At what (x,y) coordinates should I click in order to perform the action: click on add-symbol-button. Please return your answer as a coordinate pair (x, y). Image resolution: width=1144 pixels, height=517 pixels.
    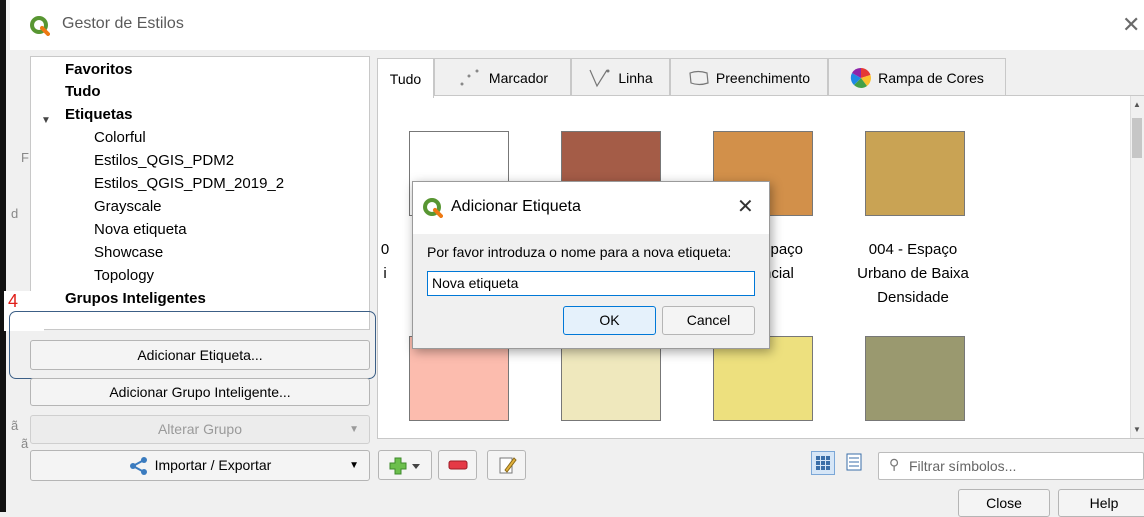
    Looking at the image, I should click on (405, 465).